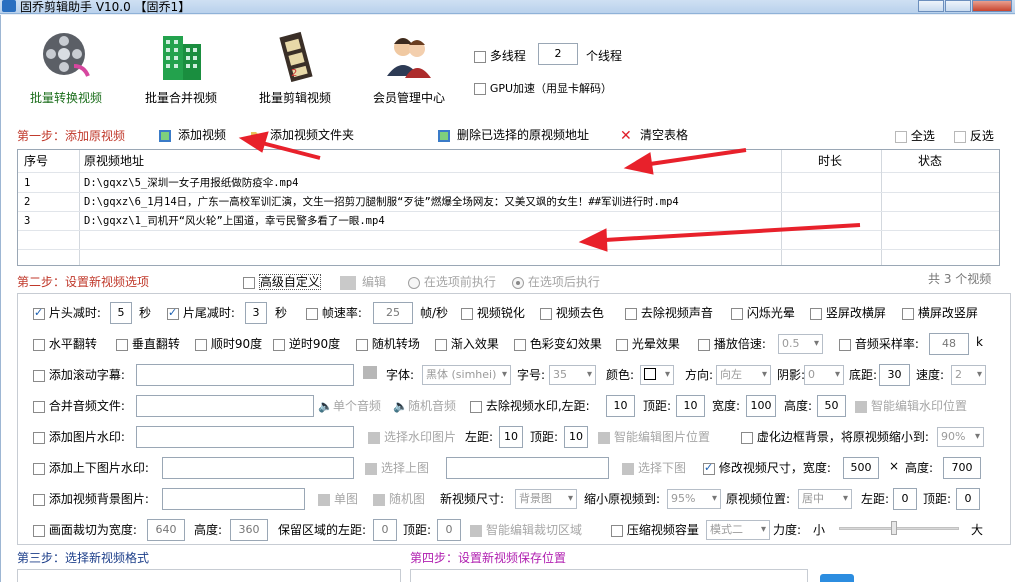  What do you see at coordinates (861, 468) in the screenshot?
I see `resize-width-input: 500` at bounding box center [861, 468].